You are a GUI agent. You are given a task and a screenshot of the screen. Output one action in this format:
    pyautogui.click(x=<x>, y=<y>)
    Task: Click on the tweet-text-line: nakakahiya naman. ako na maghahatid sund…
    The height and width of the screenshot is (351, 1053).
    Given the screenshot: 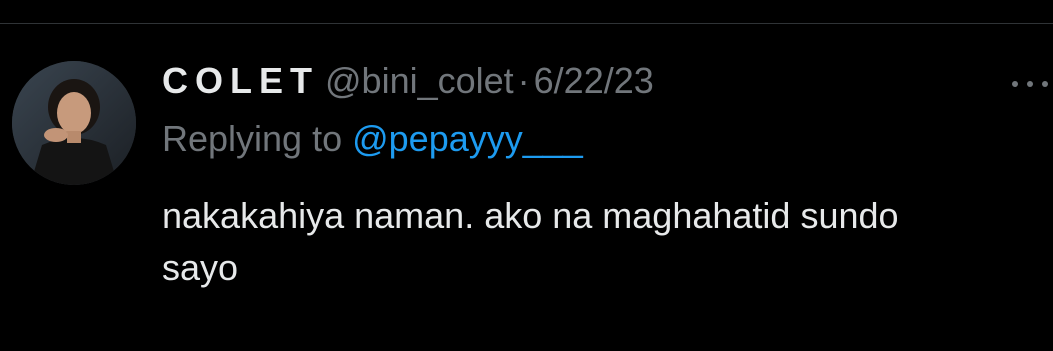 What is the action you would take?
    pyautogui.click(x=530, y=215)
    